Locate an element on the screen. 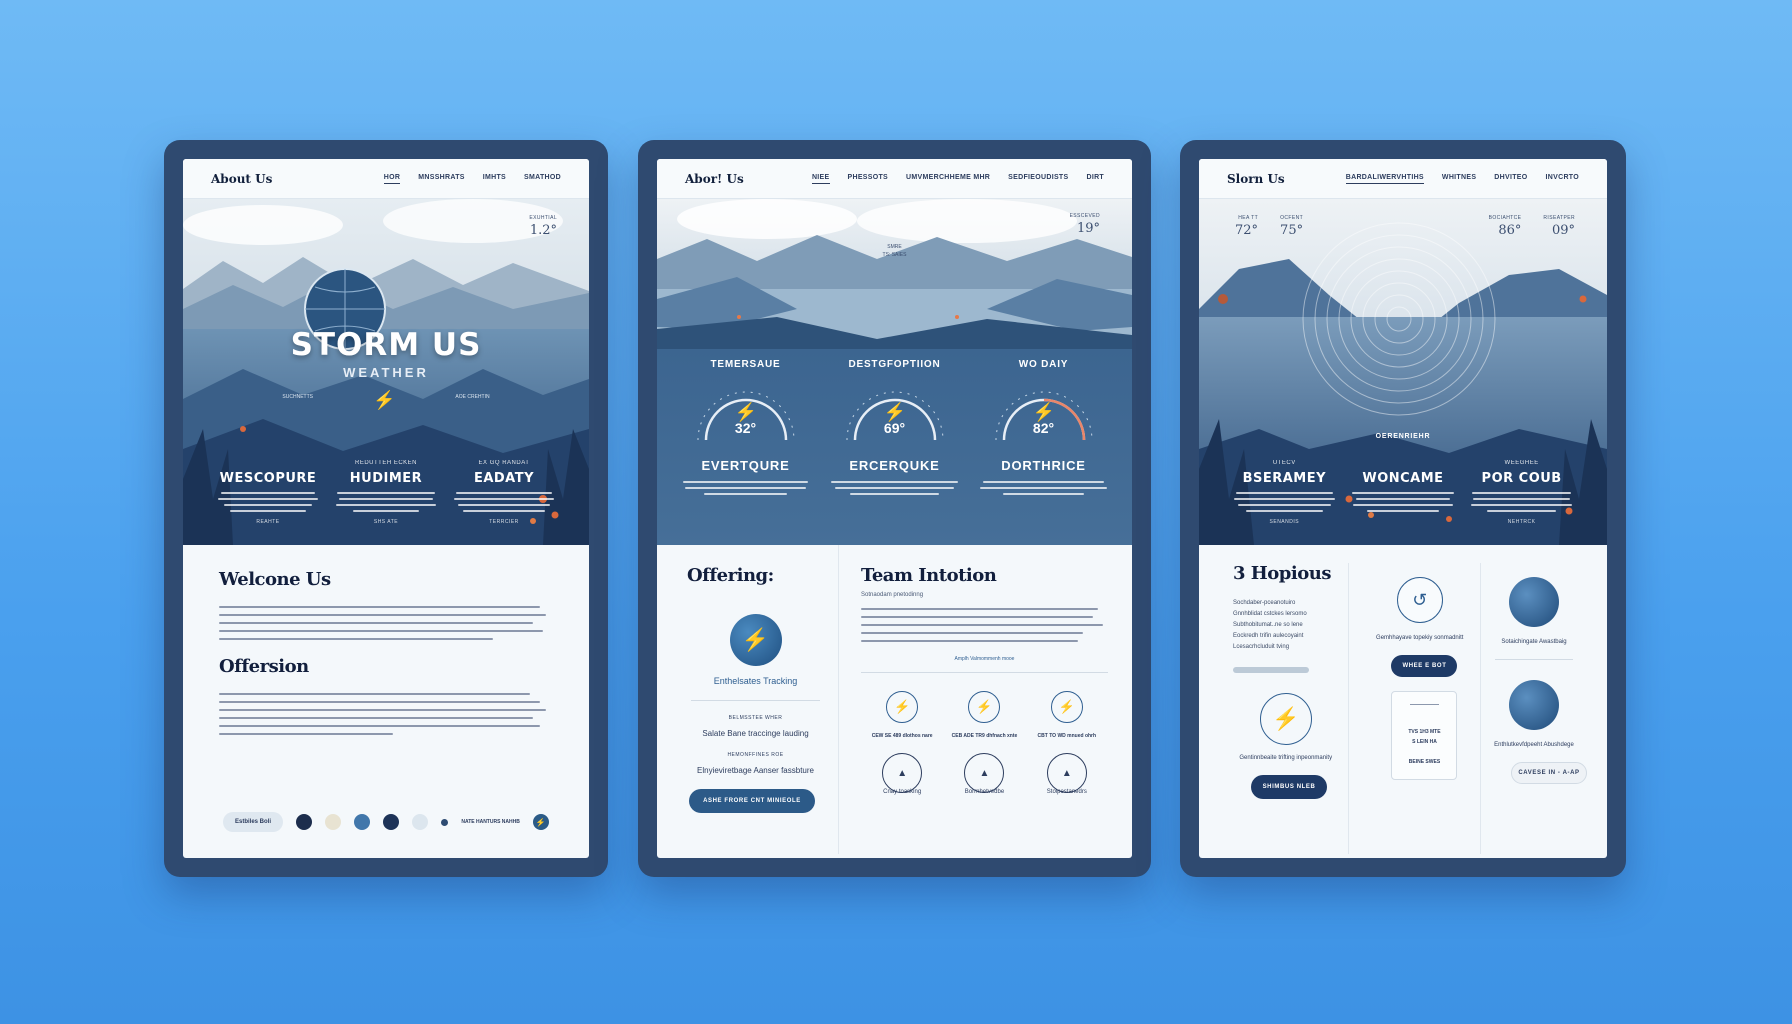 The width and height of the screenshot is (1792, 1024). offering-link: Elnyieviretbage Aanser fassbture is located at coordinates (755, 770).